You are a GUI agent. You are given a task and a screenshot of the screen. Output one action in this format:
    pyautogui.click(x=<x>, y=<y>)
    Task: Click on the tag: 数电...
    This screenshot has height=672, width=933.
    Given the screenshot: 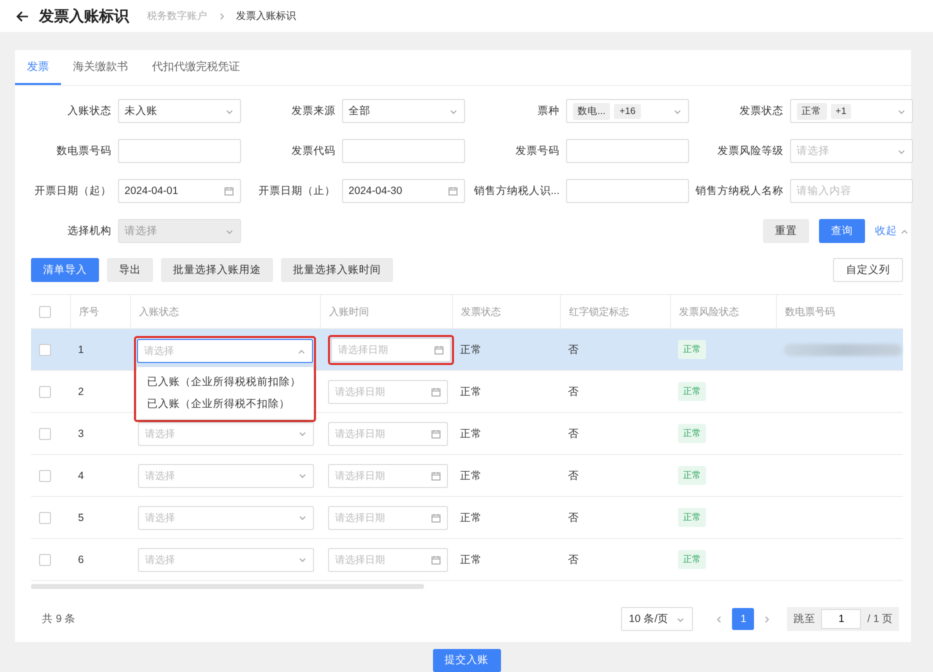 What is the action you would take?
    pyautogui.click(x=591, y=111)
    